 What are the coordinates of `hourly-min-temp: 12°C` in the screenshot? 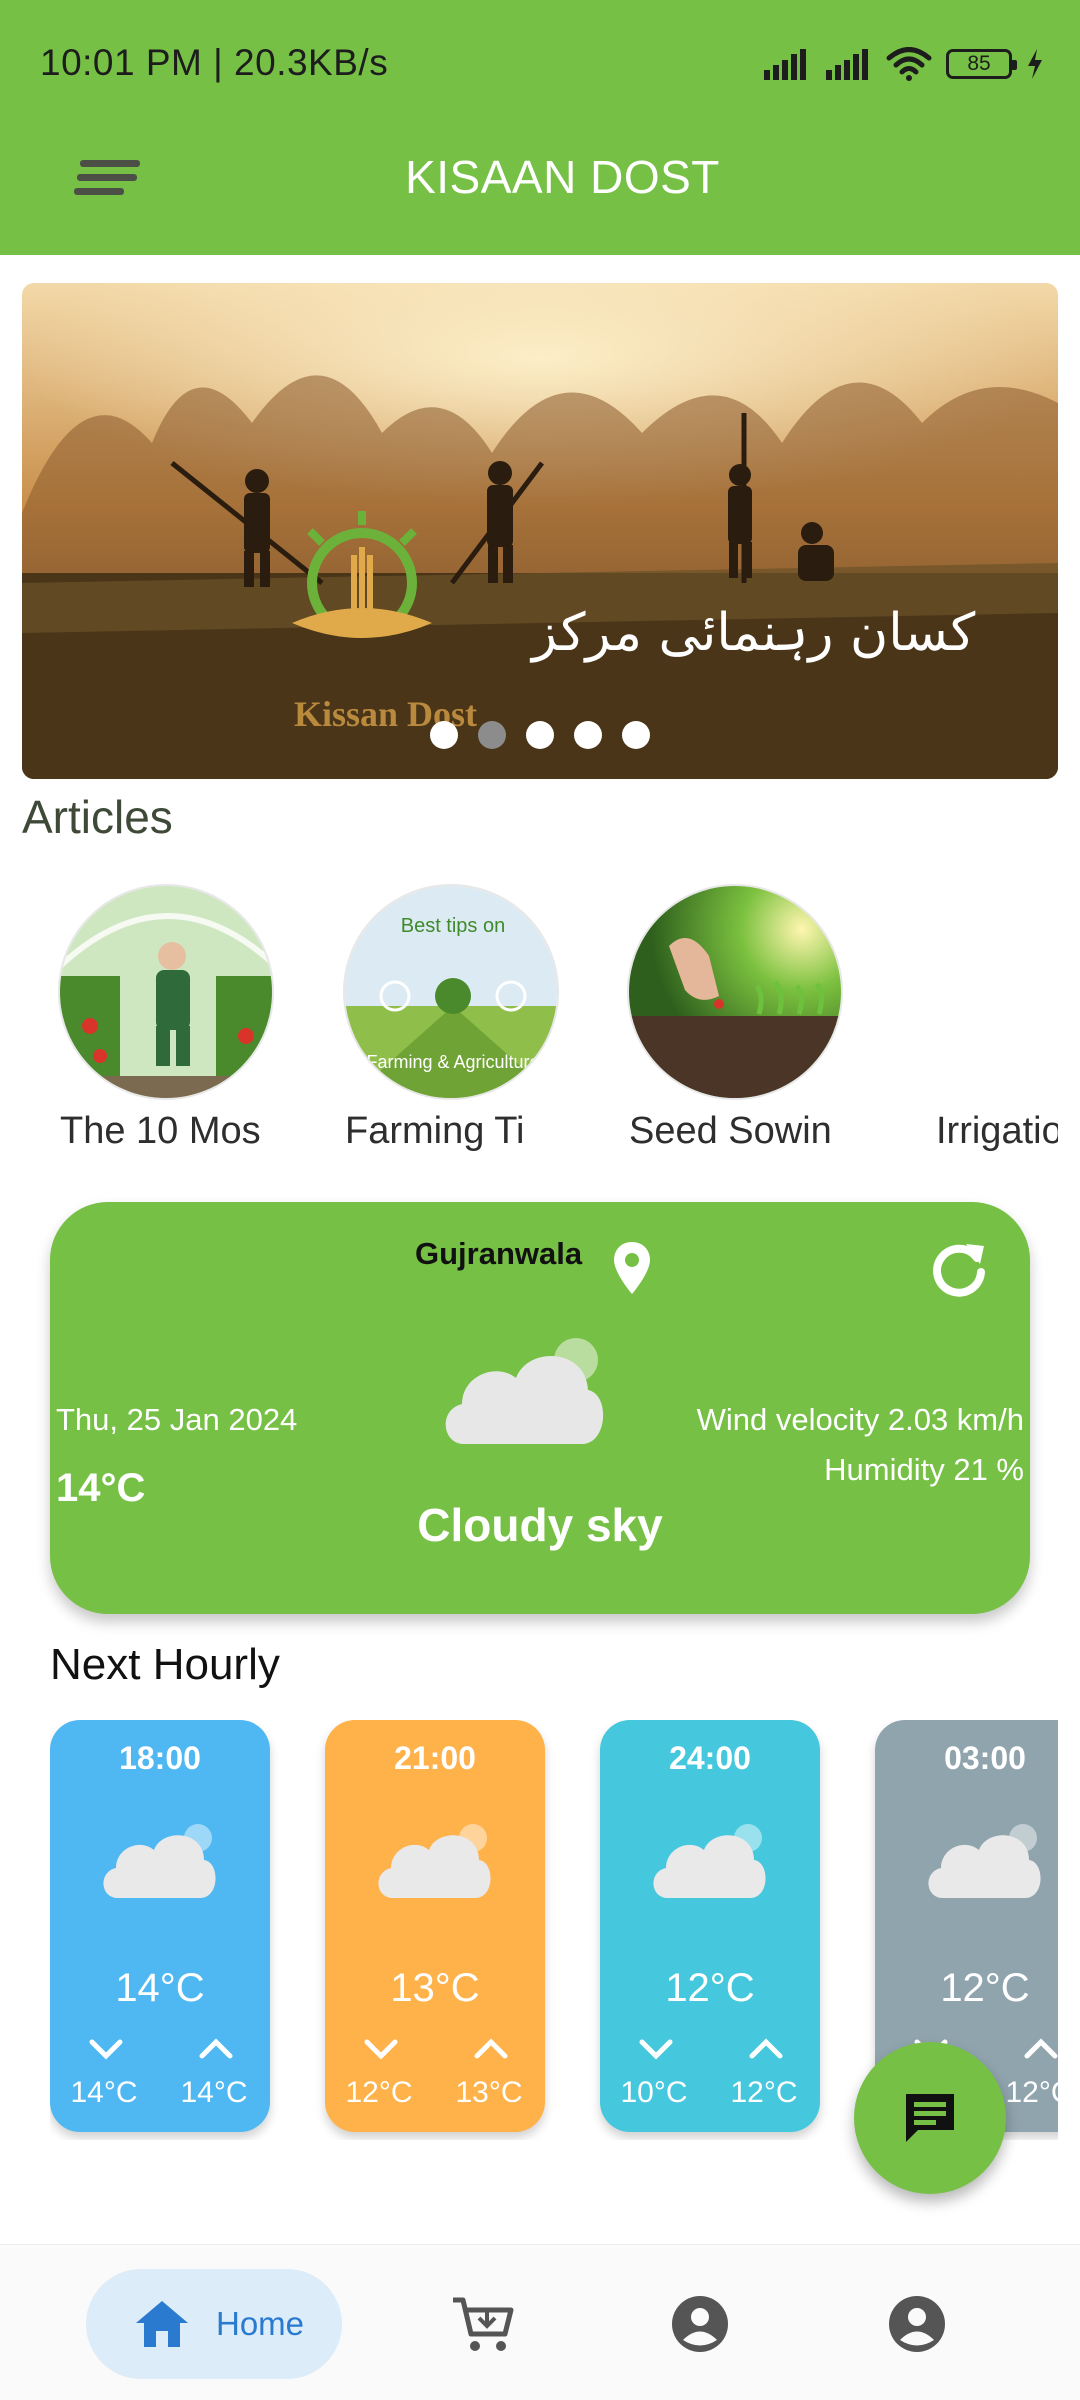 It's located at (379, 2092).